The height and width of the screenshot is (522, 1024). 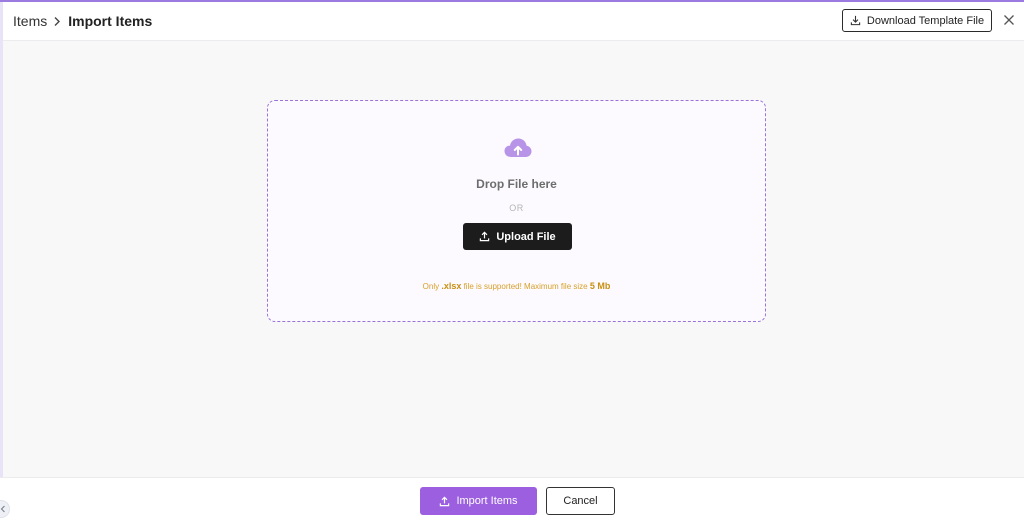 I want to click on breadcrumb: Items Import Items, so click(x=82, y=21).